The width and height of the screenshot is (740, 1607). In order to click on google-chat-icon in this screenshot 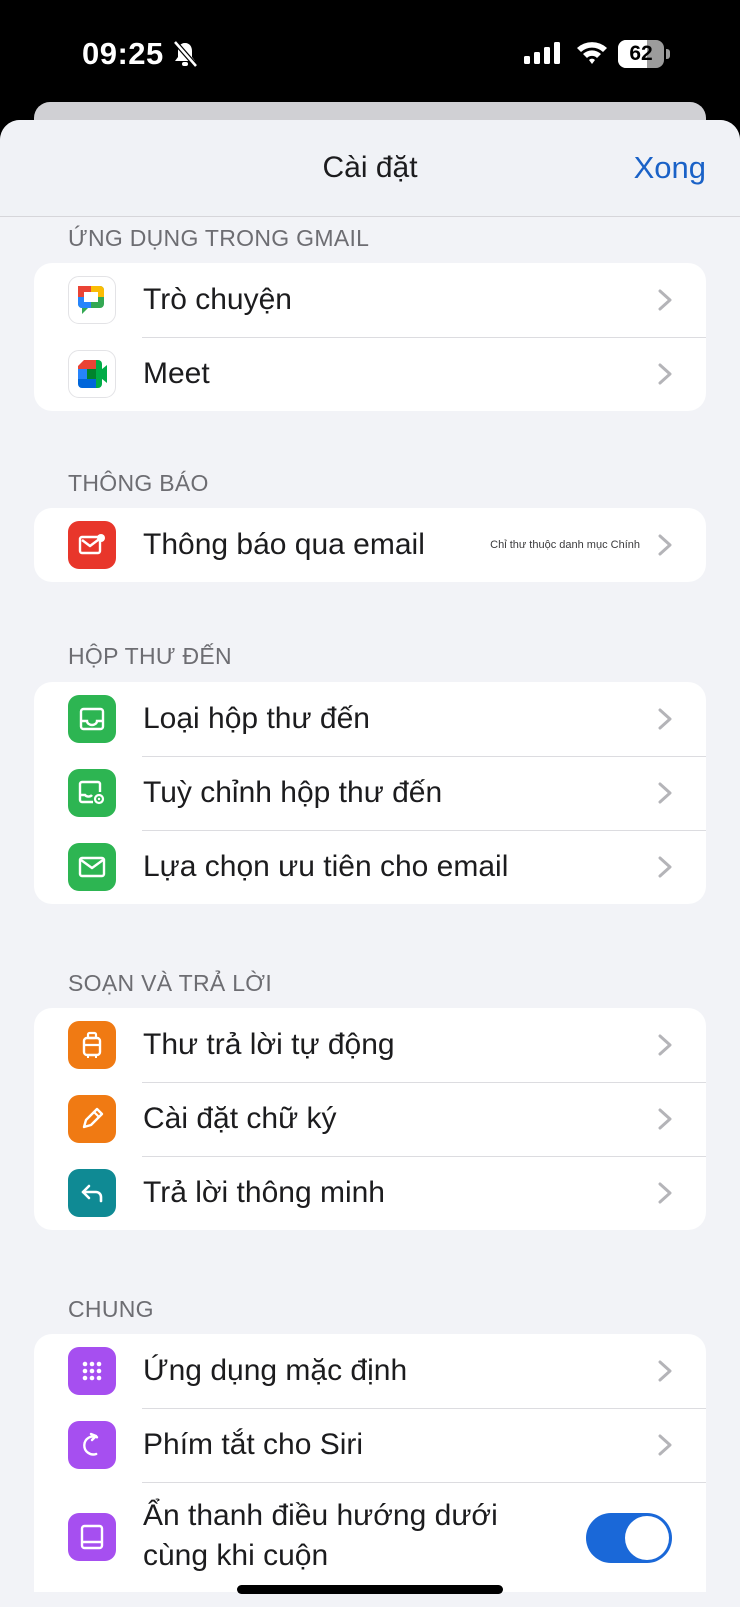, I will do `click(92, 300)`.